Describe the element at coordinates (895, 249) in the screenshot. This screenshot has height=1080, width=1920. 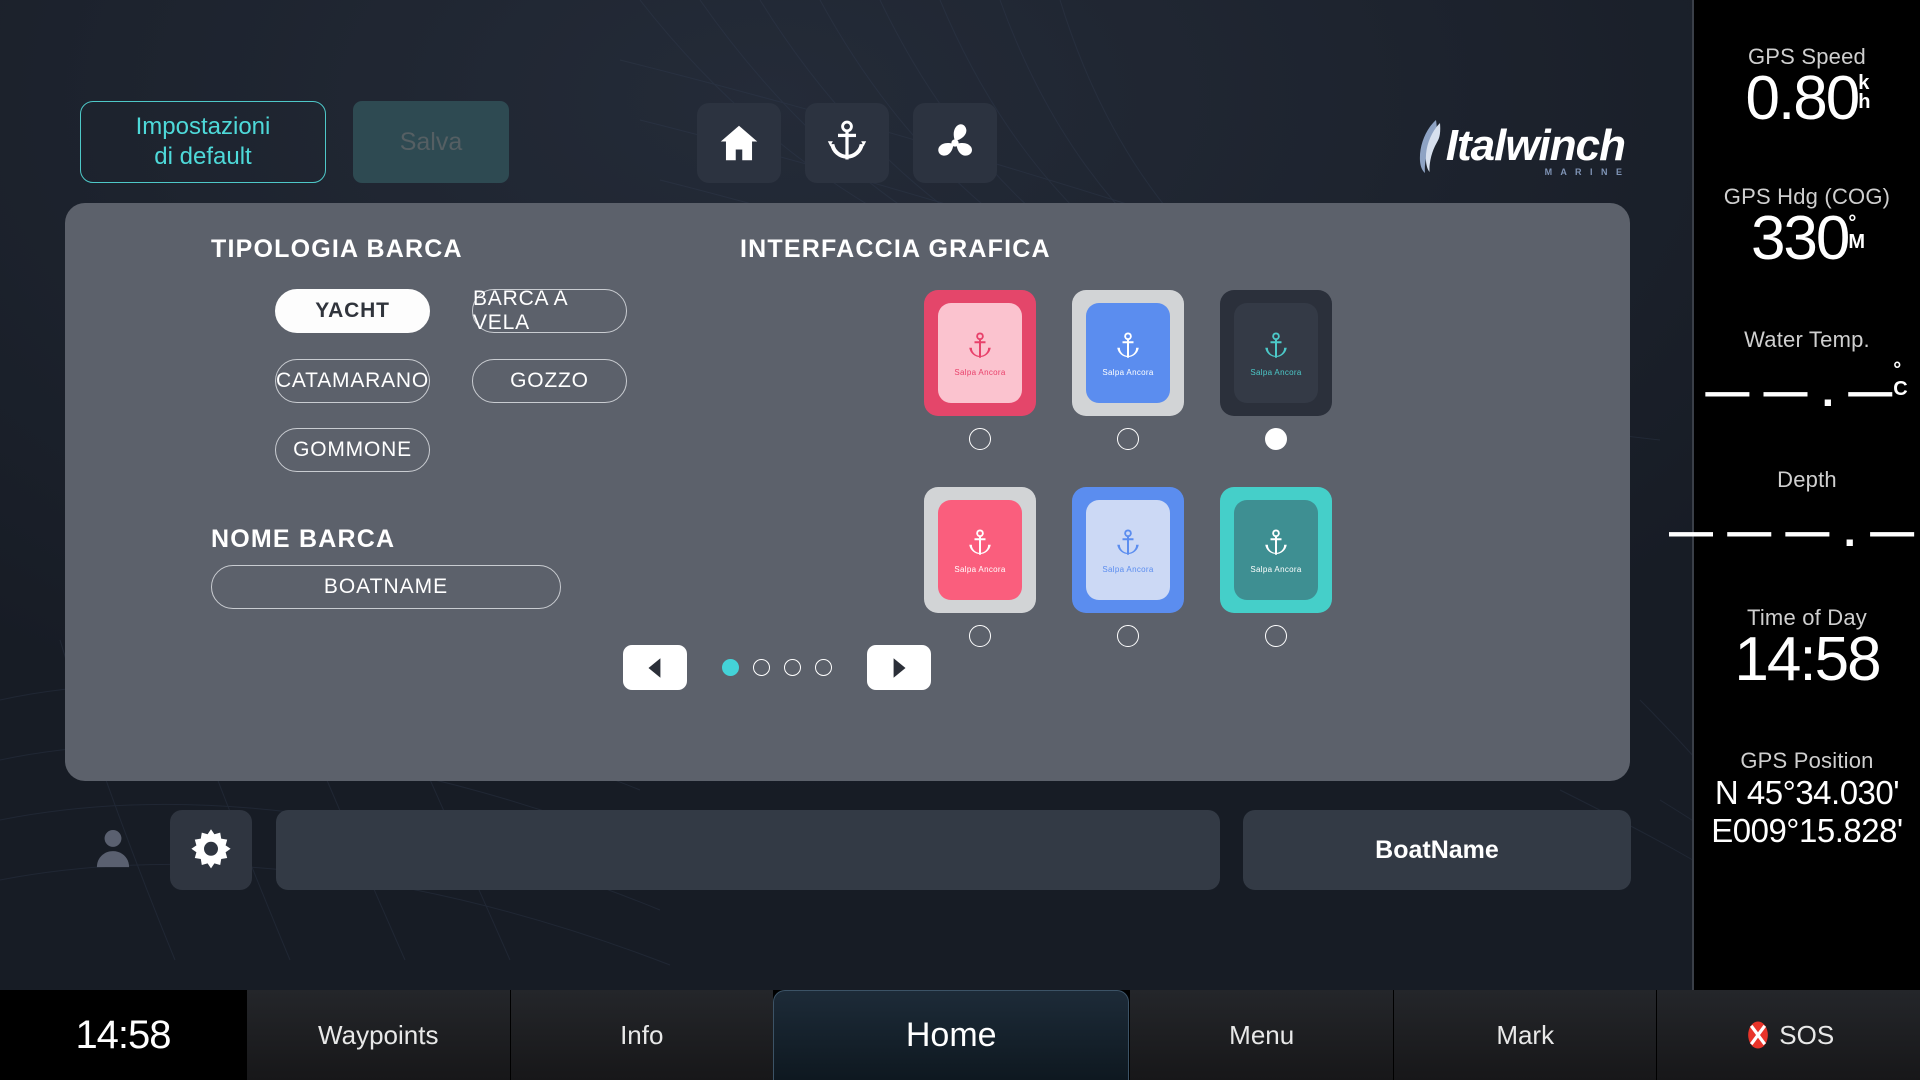
I see `graphic-interface-title: INTERFACCIA GRAFICA` at that location.